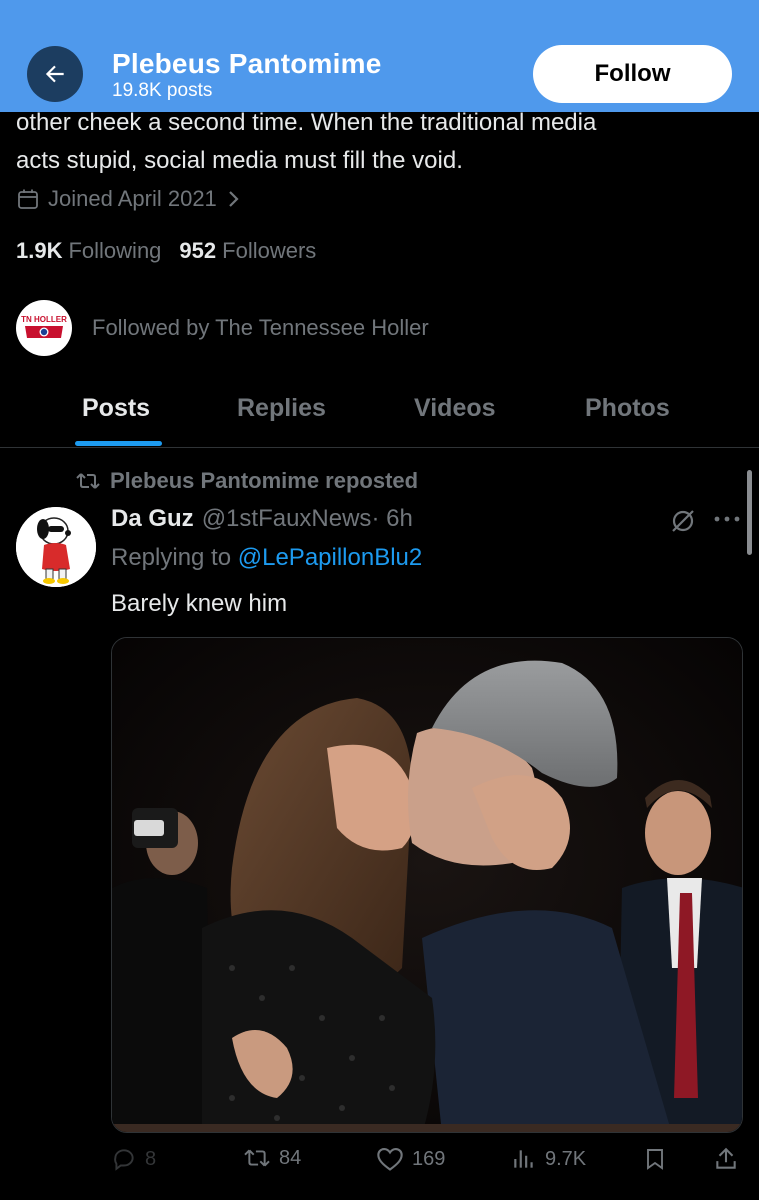 The image size is (759, 1200). What do you see at coordinates (151, 1158) in the screenshot?
I see `reply-count: 8` at bounding box center [151, 1158].